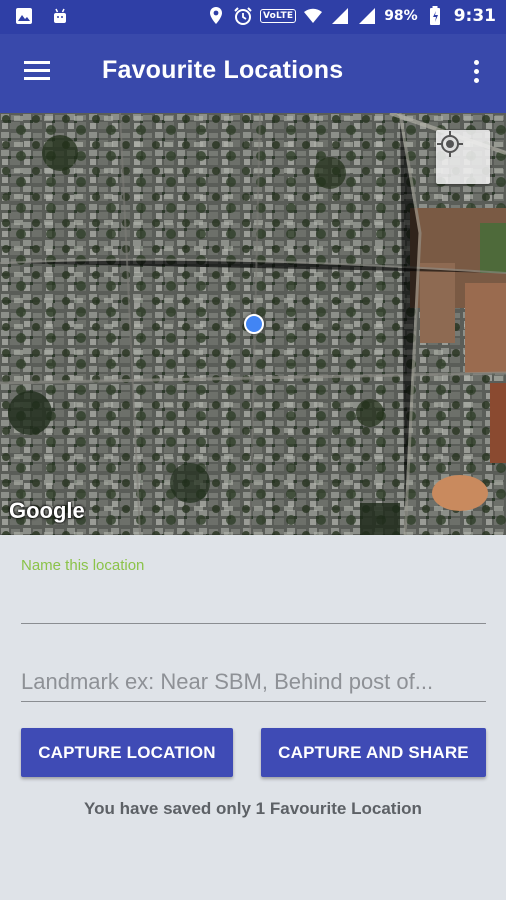  I want to click on overflow-menu-icon, so click(476, 74).